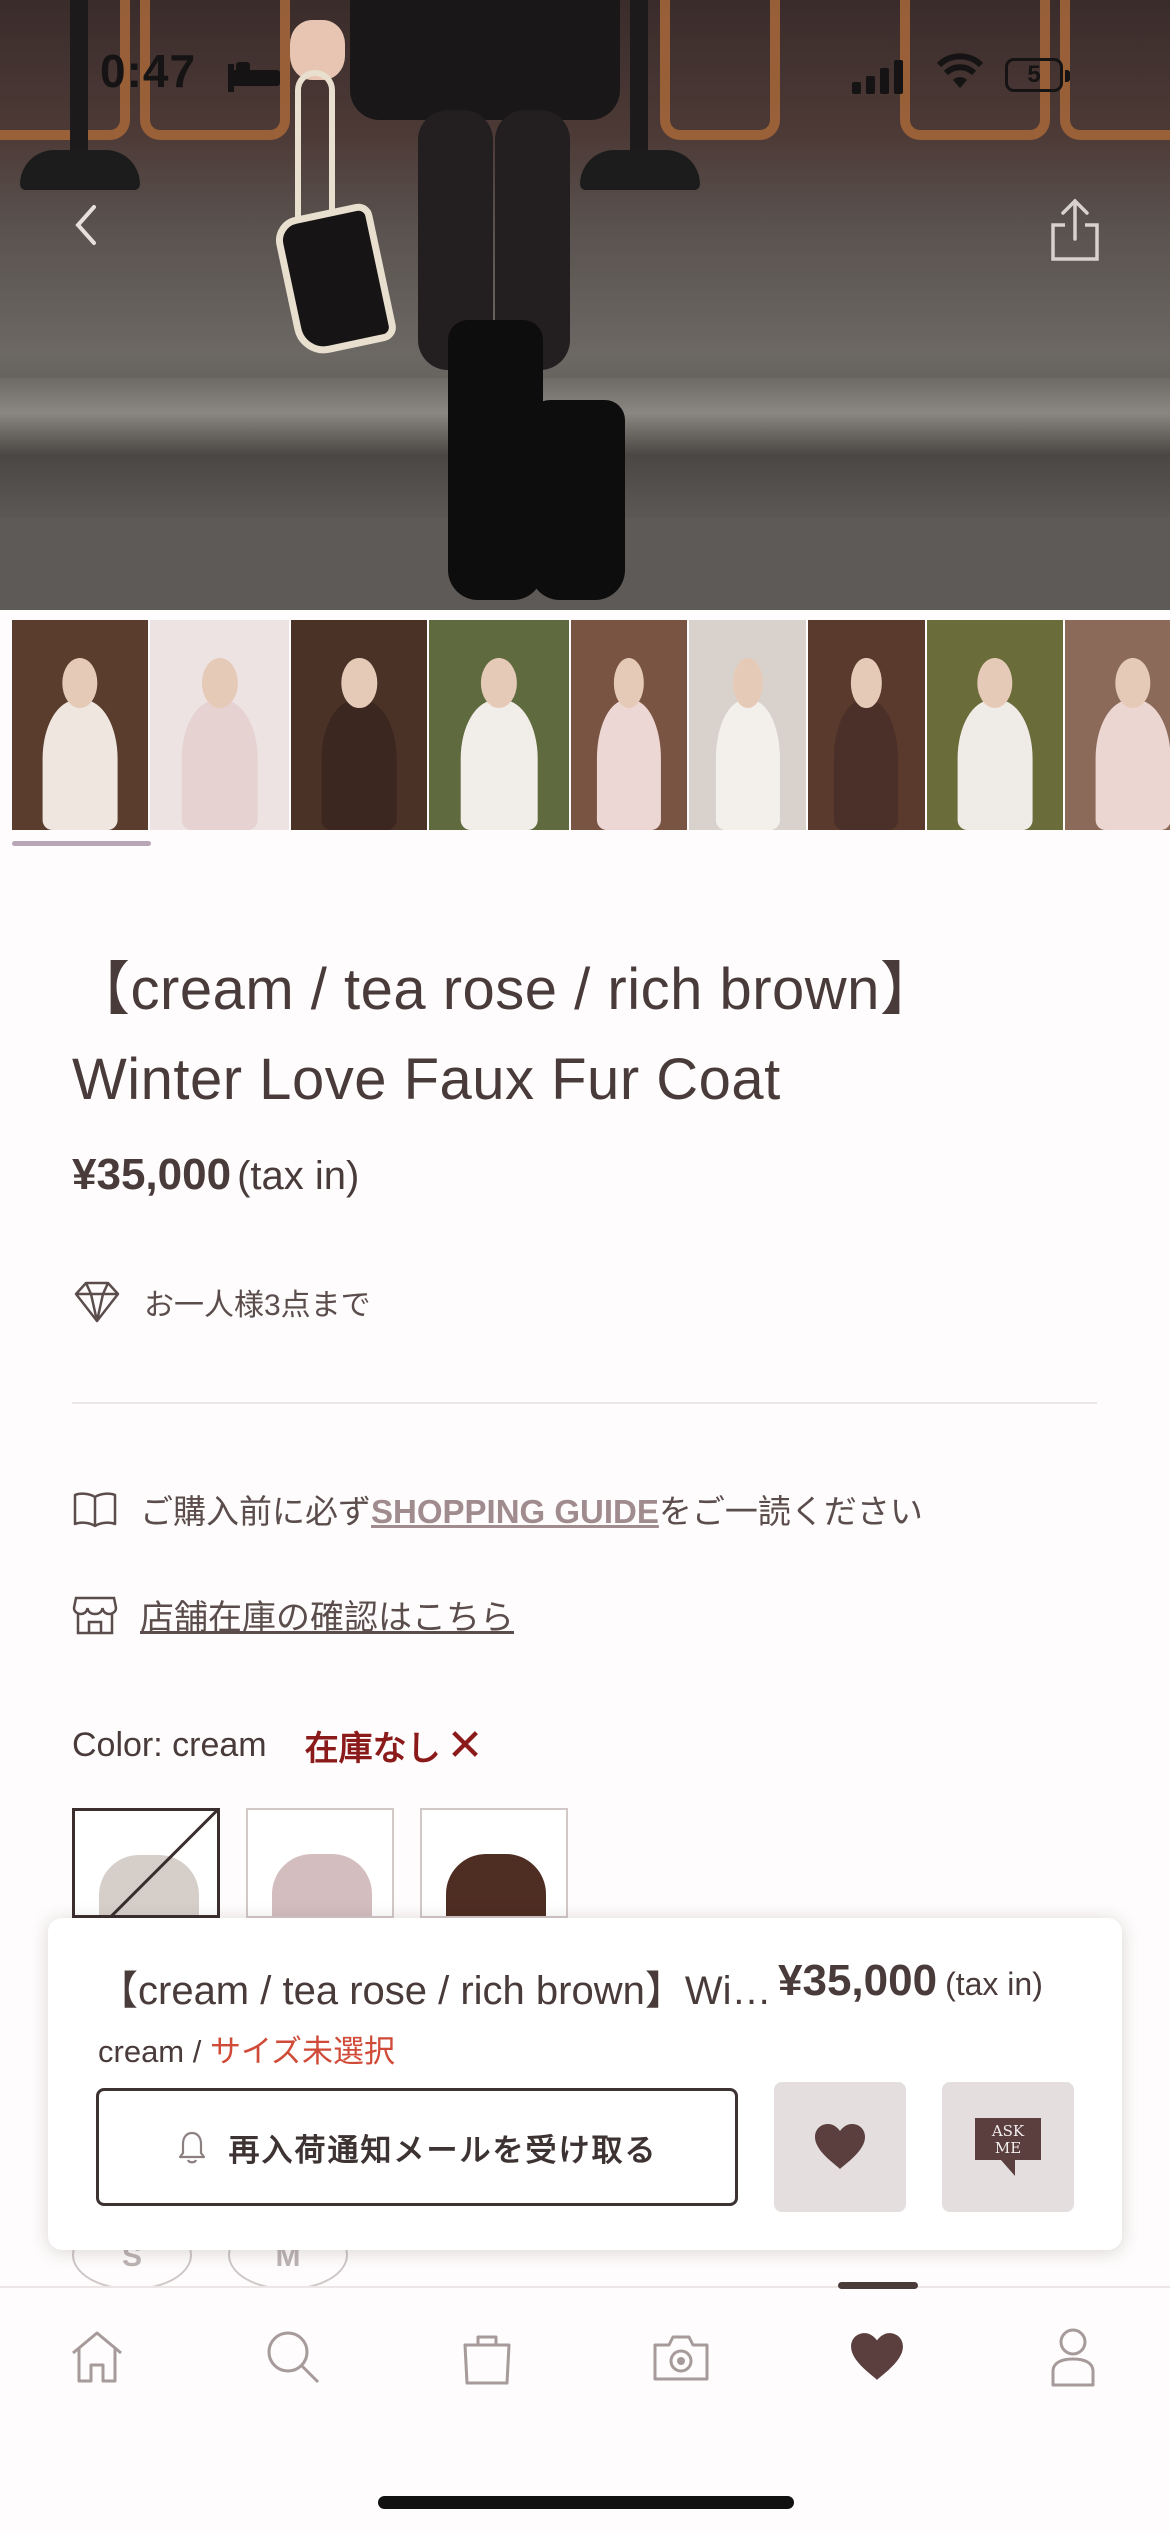  What do you see at coordinates (257, 1305) in the screenshot?
I see `purchase-limit-text: お一人様3点まで` at bounding box center [257, 1305].